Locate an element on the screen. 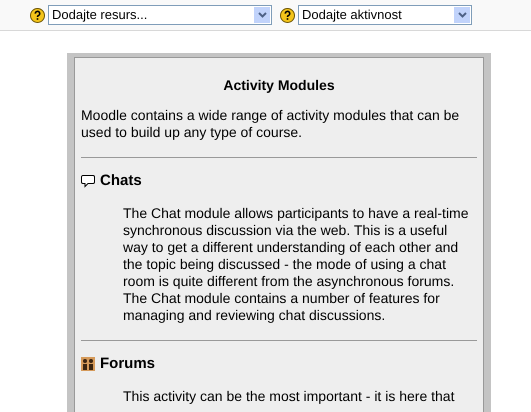 The width and height of the screenshot is (531, 412). forum-icon is located at coordinates (88, 364).